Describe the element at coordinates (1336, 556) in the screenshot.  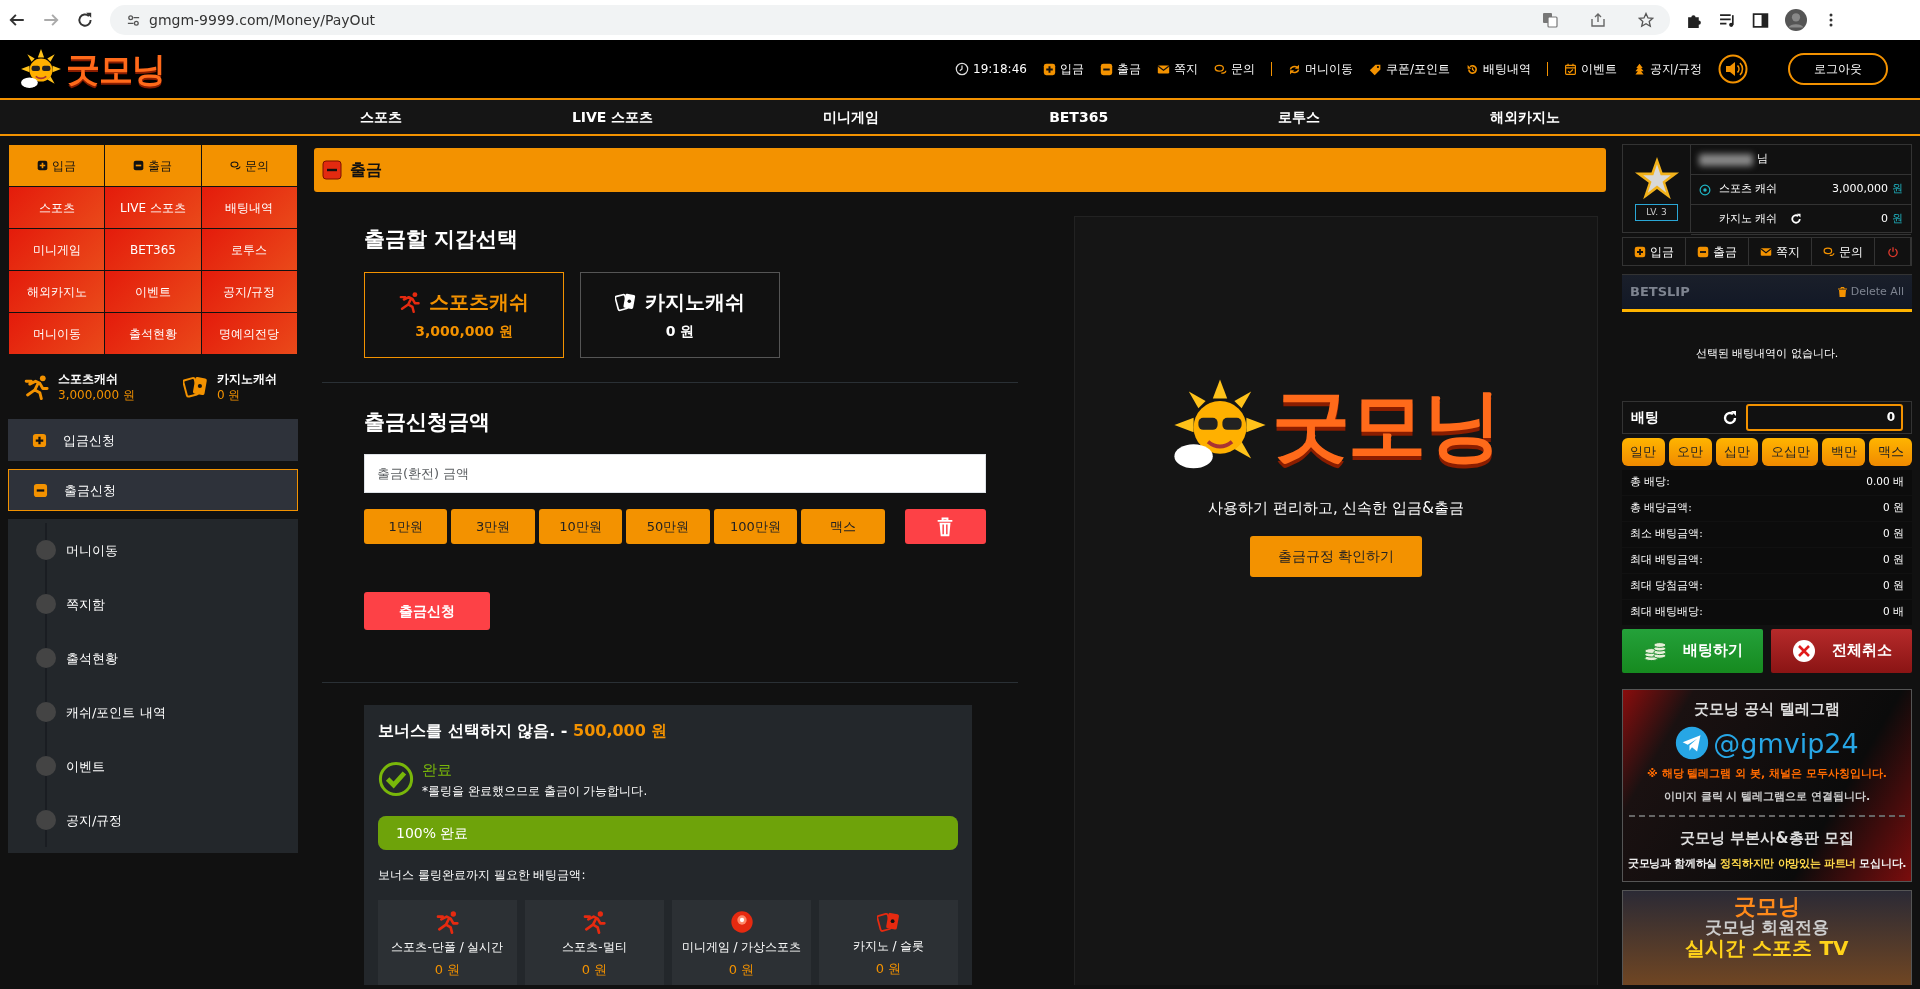
I see `rules-button: 출금규정 확인하기` at that location.